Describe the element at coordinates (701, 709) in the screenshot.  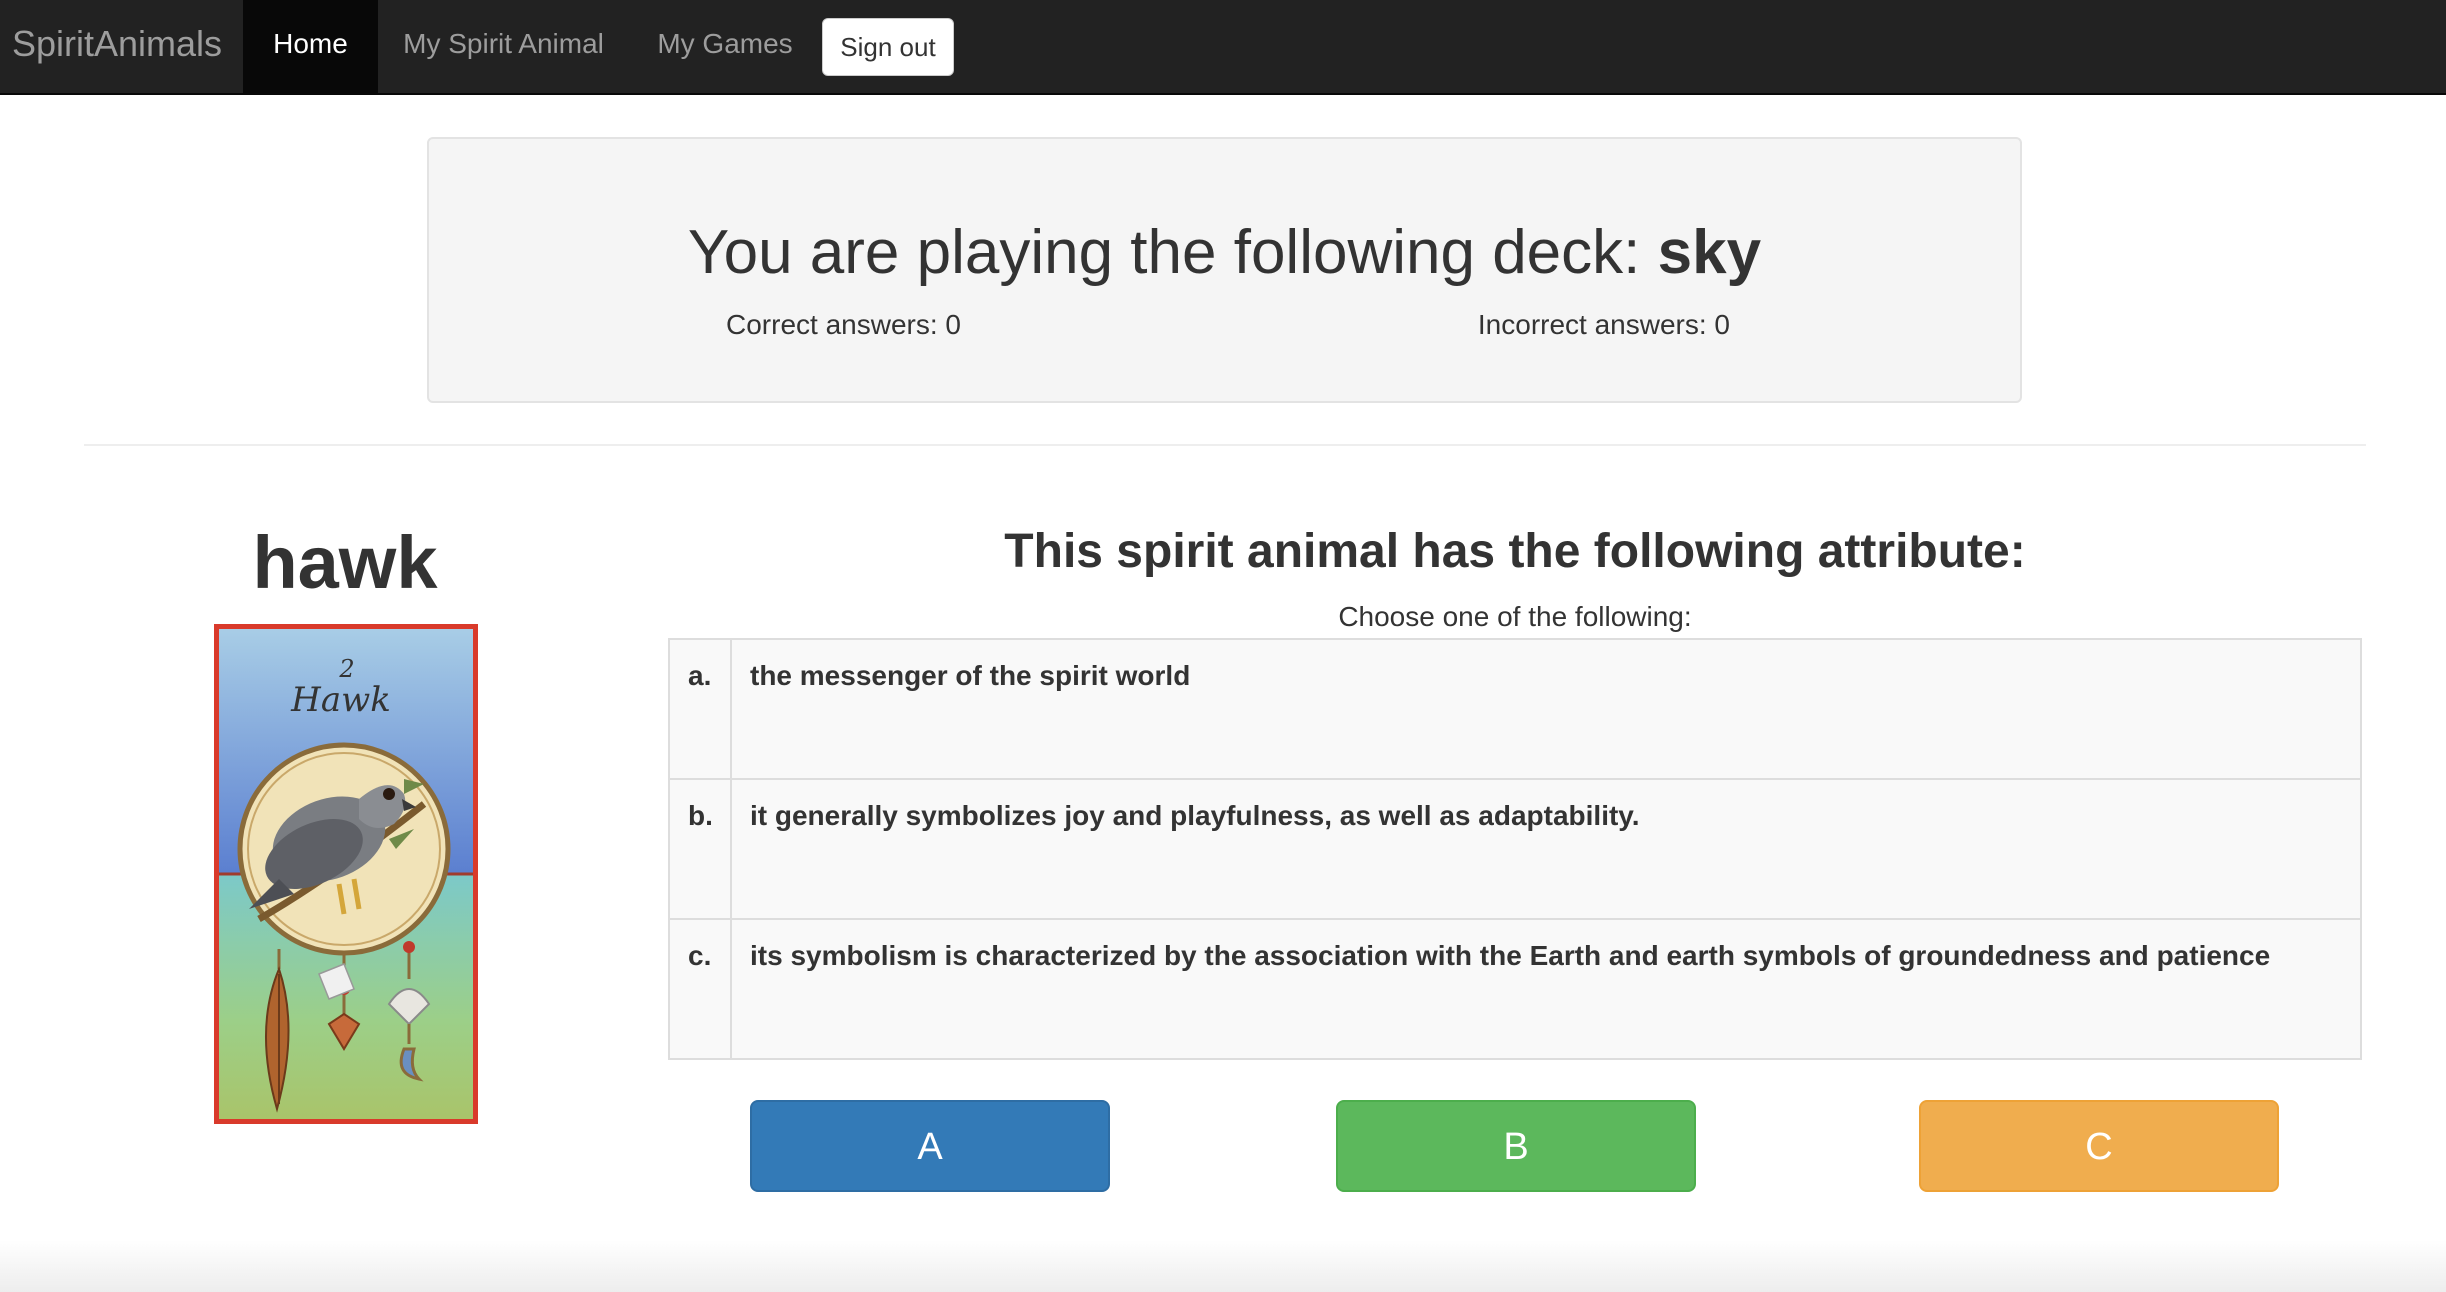
I see `option-letter: a.` at that location.